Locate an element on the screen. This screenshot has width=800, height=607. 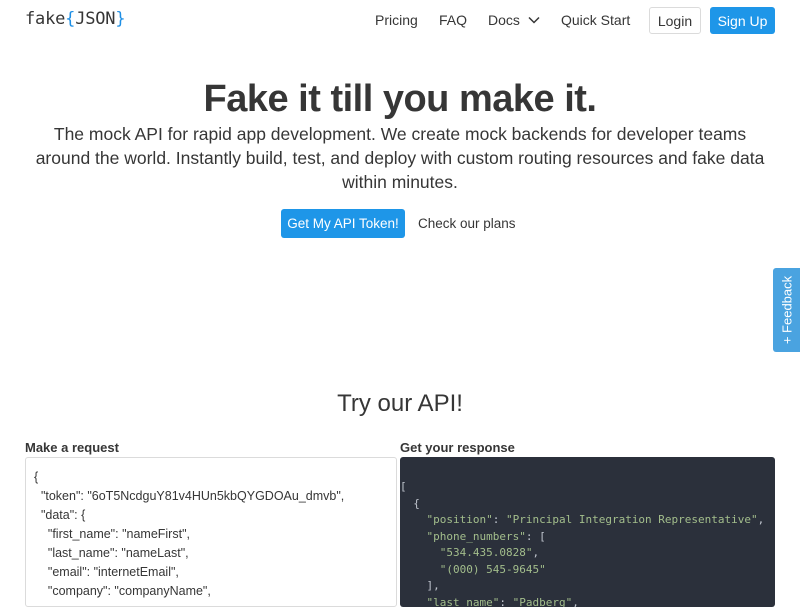
try-api-title: Try our API! is located at coordinates (400, 404).